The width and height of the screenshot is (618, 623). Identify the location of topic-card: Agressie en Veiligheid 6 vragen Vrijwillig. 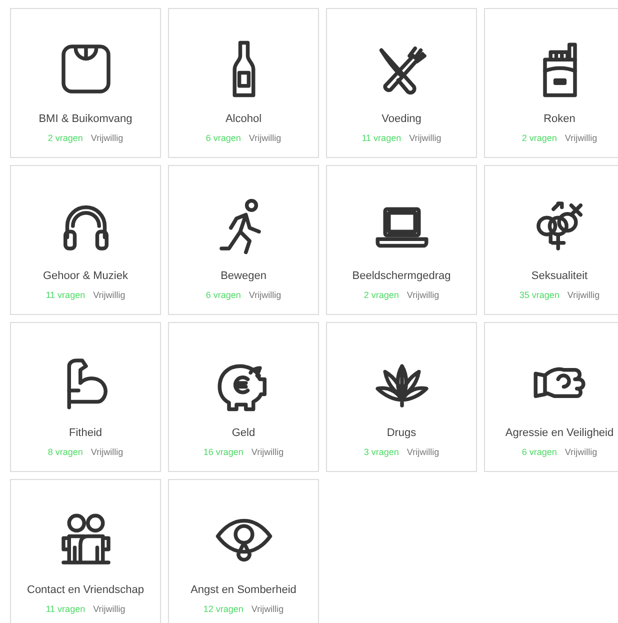
(551, 397).